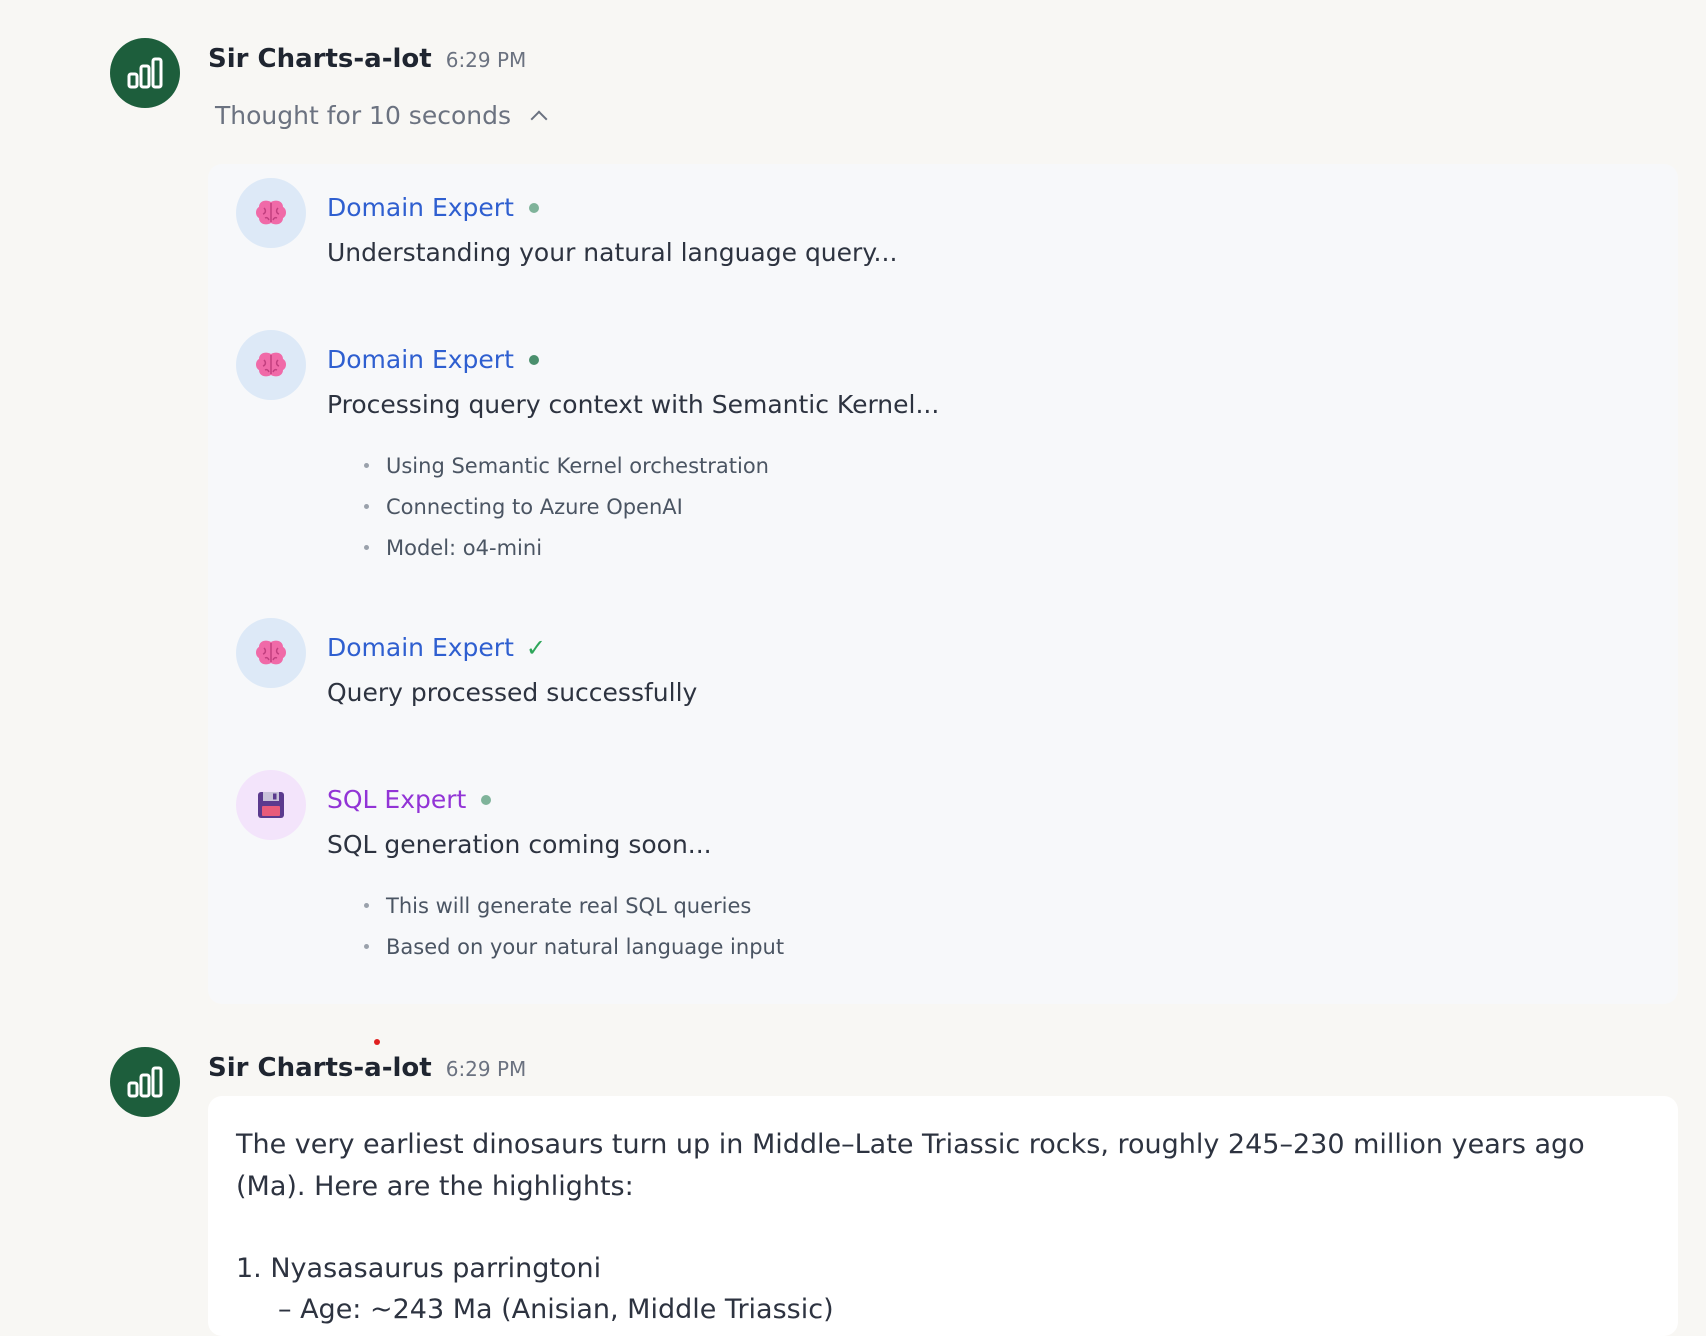  I want to click on detail-item: Using Semantic Kernel orchestration, so click(562, 466).